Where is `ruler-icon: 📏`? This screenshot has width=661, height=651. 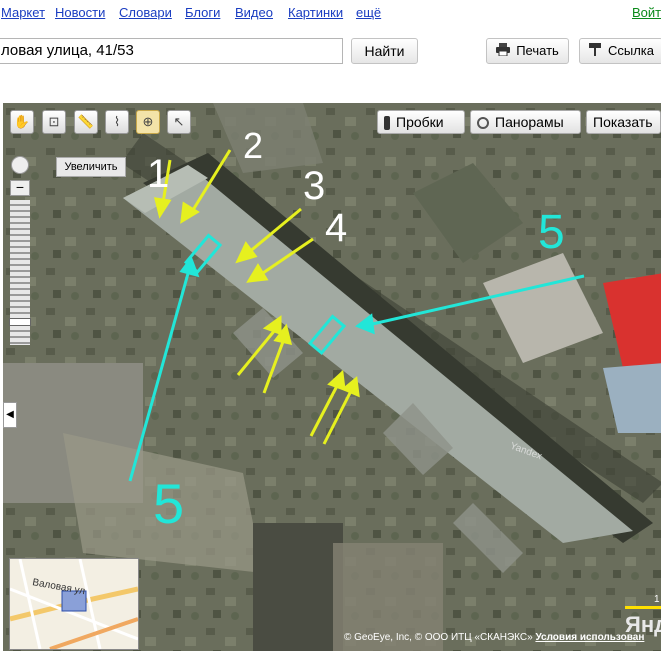
ruler-icon: 📏 is located at coordinates (86, 121).